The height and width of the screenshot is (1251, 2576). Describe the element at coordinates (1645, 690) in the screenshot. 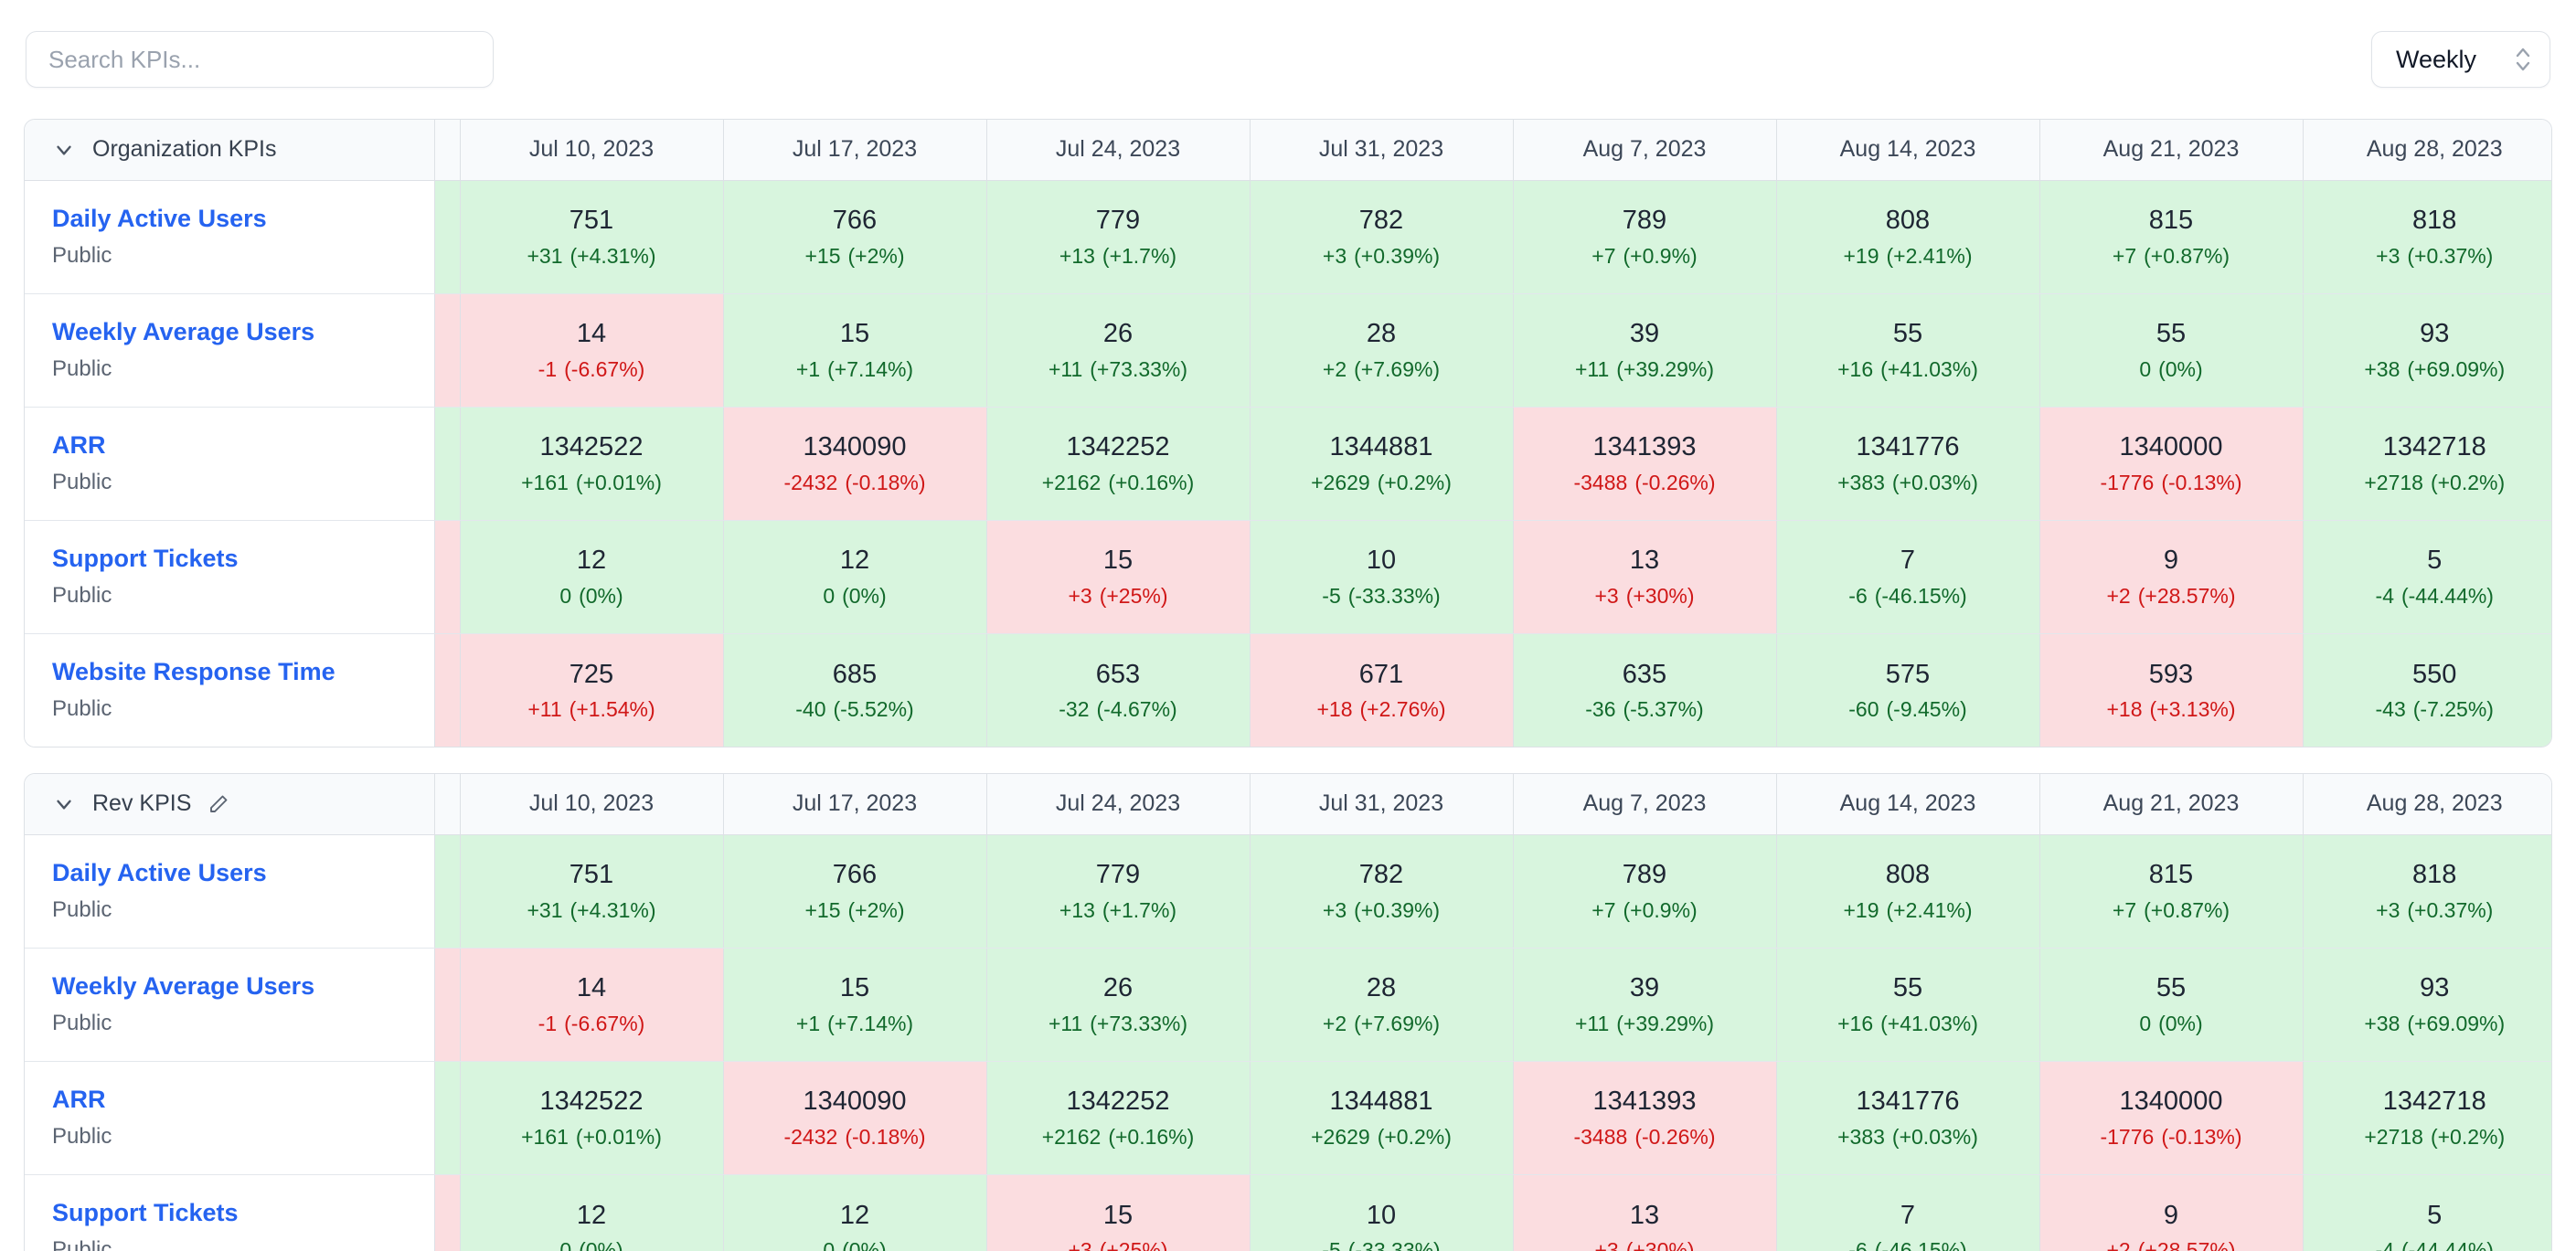

I see `kpi-value-cell: 635 -36 (-5.37%)` at that location.